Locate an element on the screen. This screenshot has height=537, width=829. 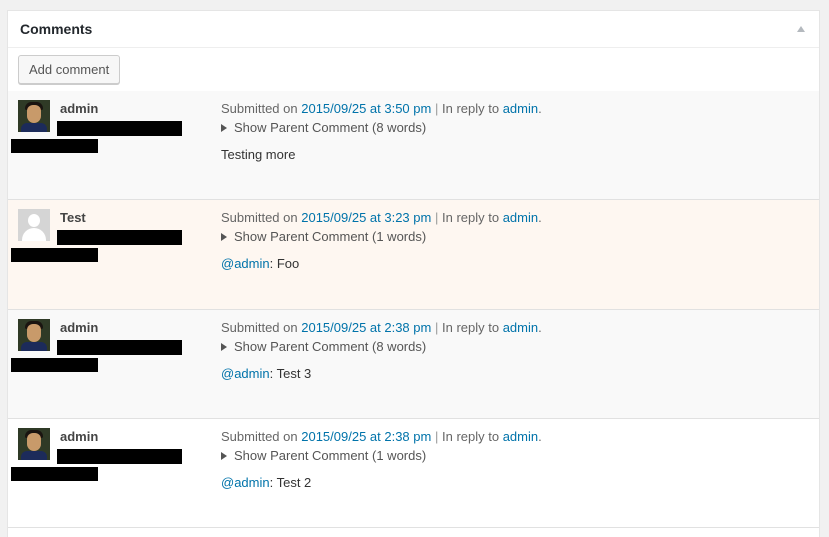
comment-date-link: 2015/09/25 at 3:23 pm is located at coordinates (366, 217).